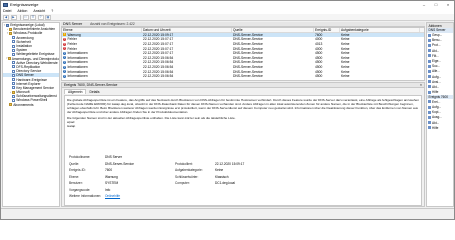  Describe the element at coordinates (31, 105) in the screenshot. I see `tree-item: Abonnements` at that location.